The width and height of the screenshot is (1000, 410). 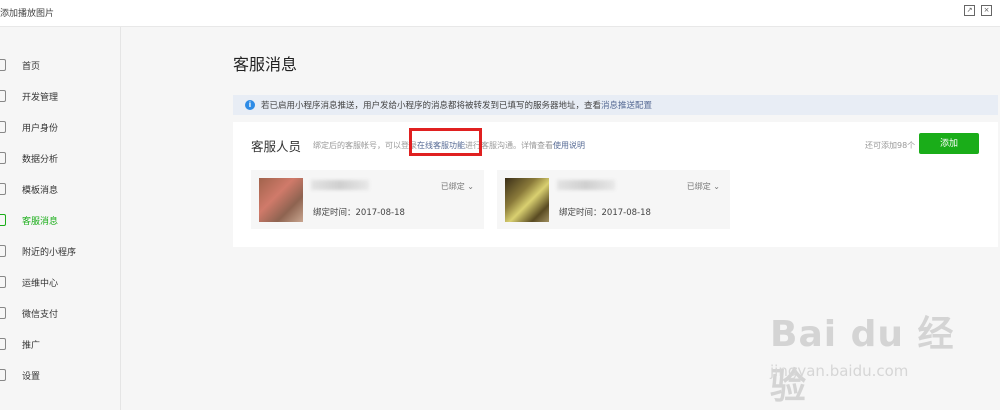 I want to click on ops-icon, so click(x=3, y=282).